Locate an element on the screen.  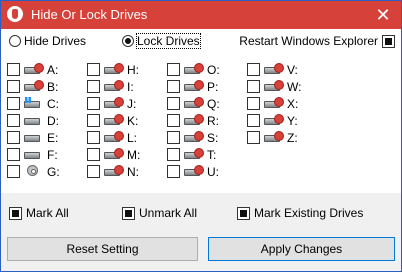
drive-option: C: is located at coordinates (33, 103).